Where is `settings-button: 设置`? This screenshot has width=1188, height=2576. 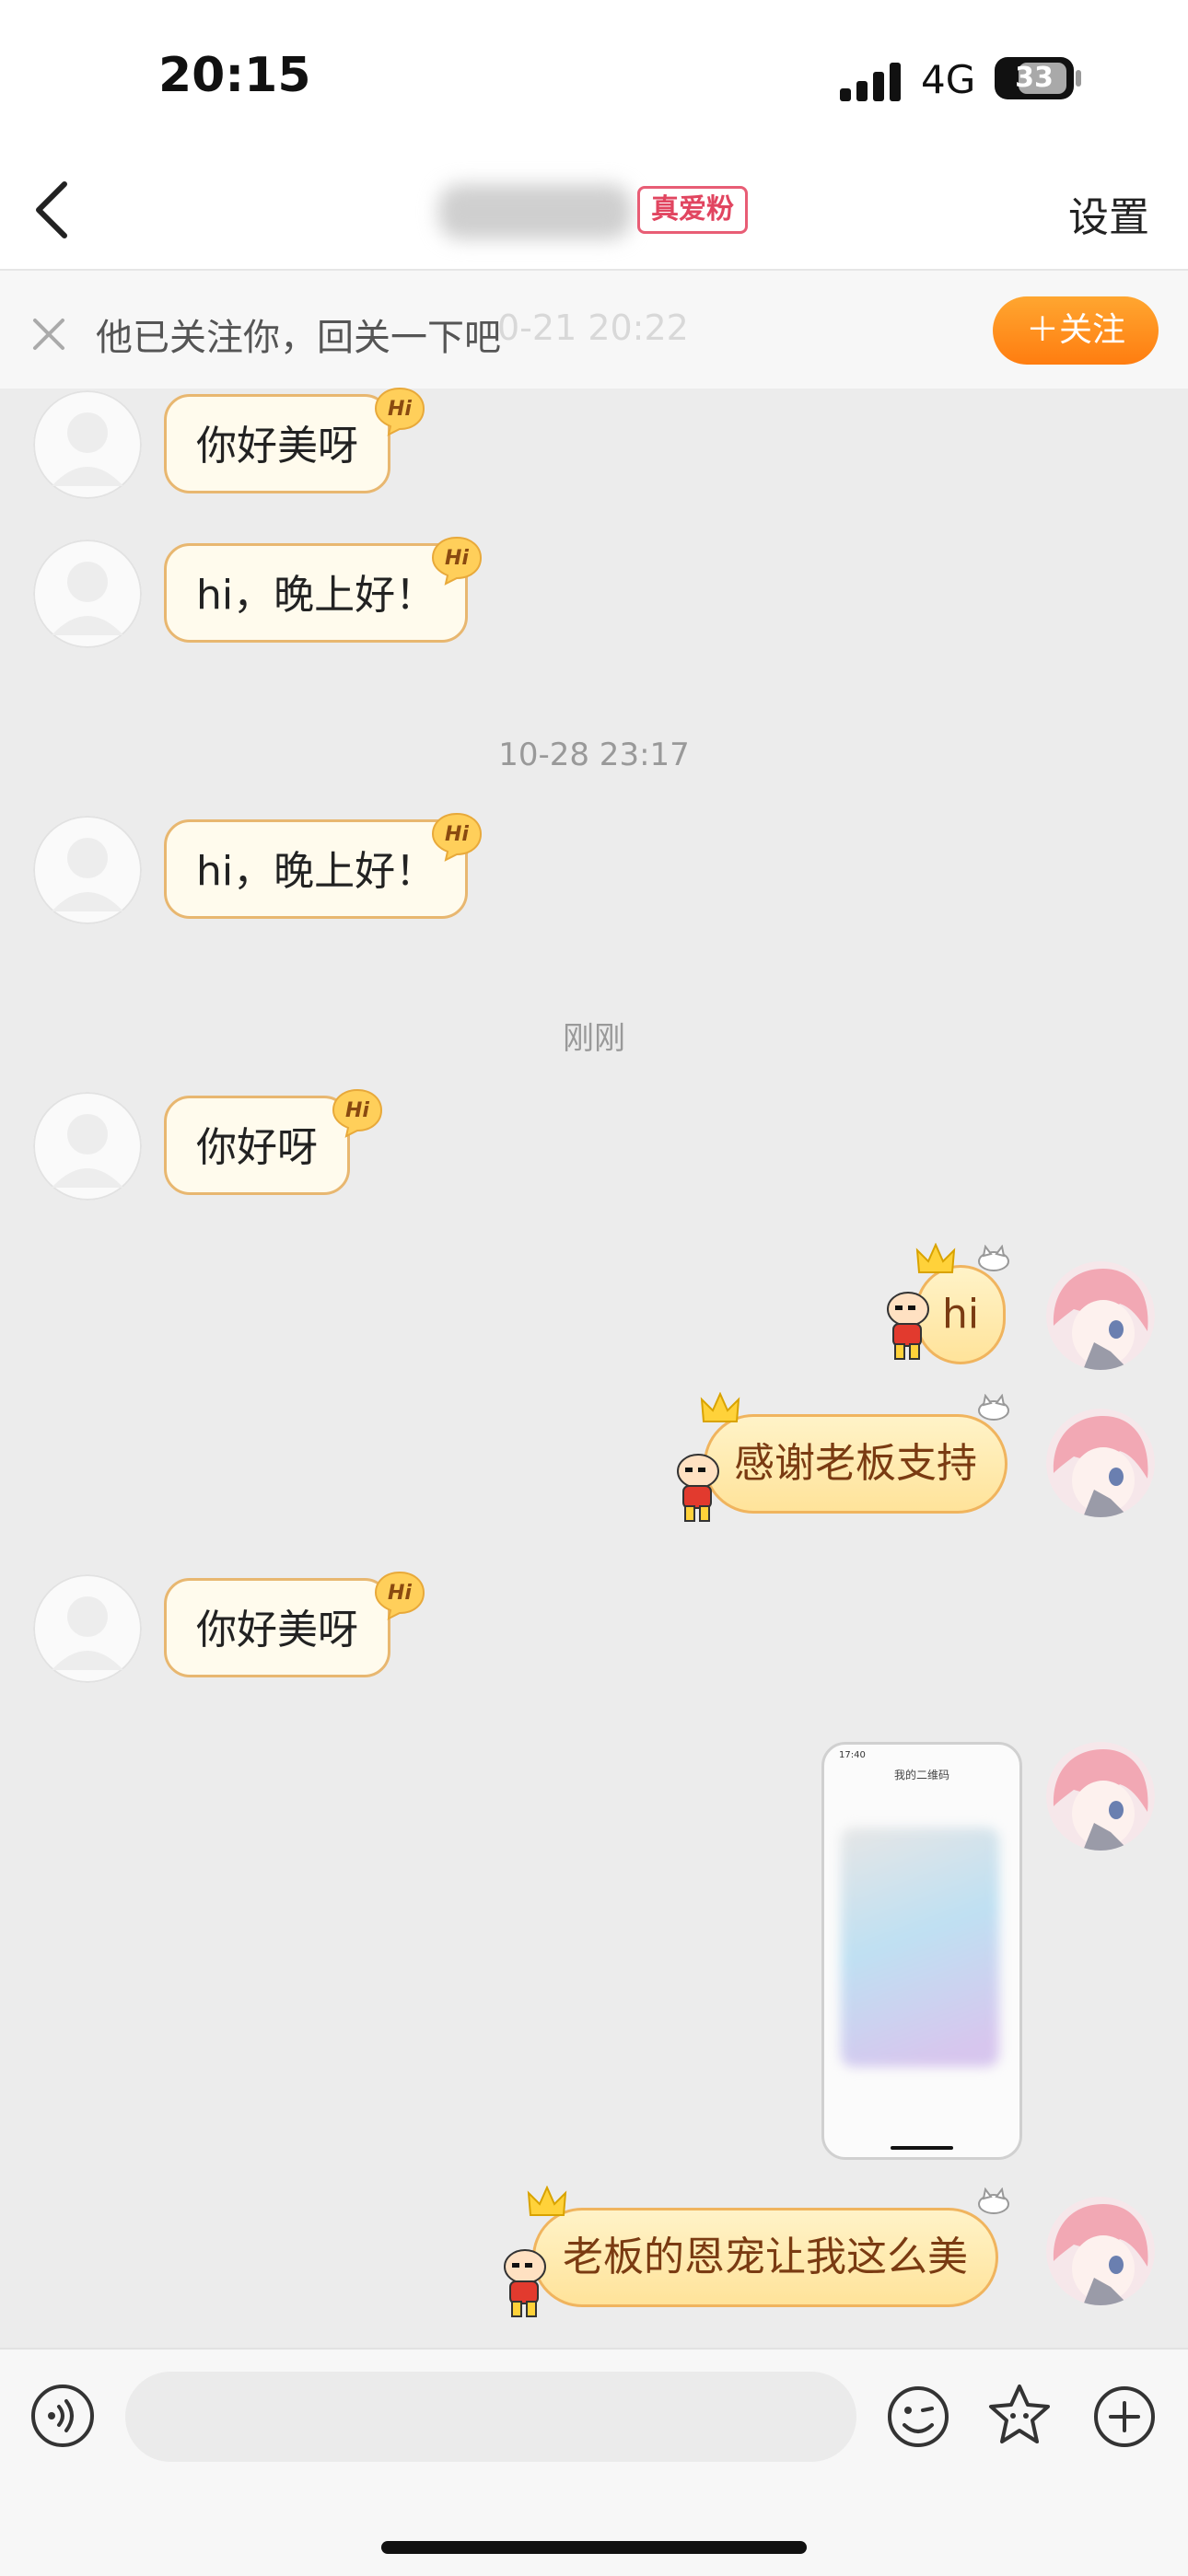
settings-button: 设置 is located at coordinates (1108, 213).